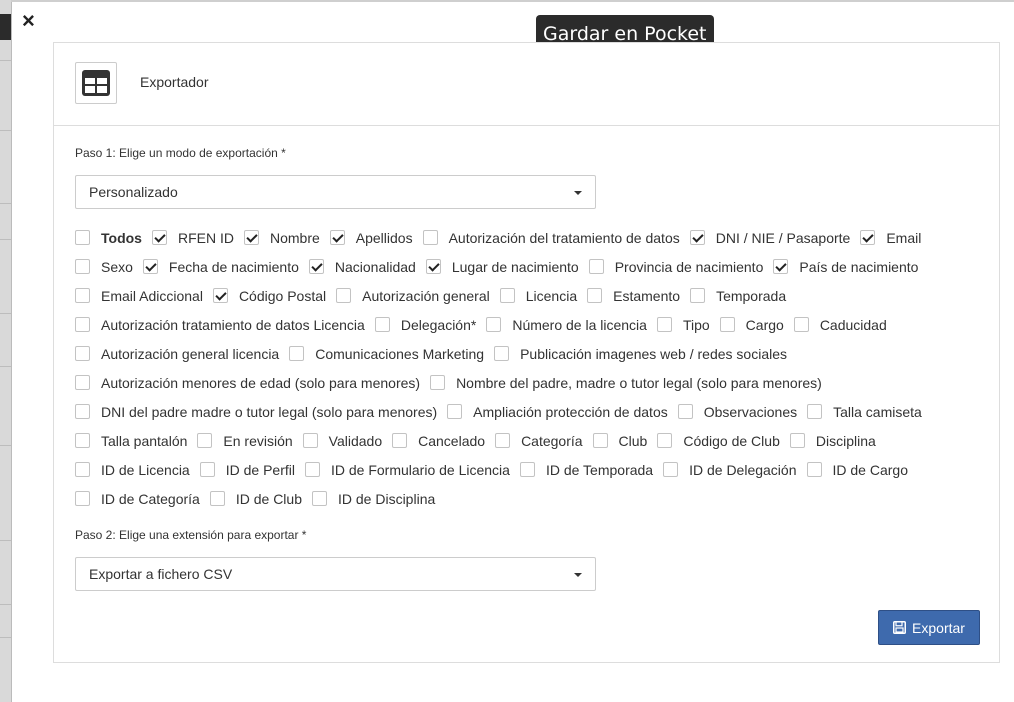 The height and width of the screenshot is (702, 1014). What do you see at coordinates (840, 325) in the screenshot?
I see `field-checkbox: Caducidad` at bounding box center [840, 325].